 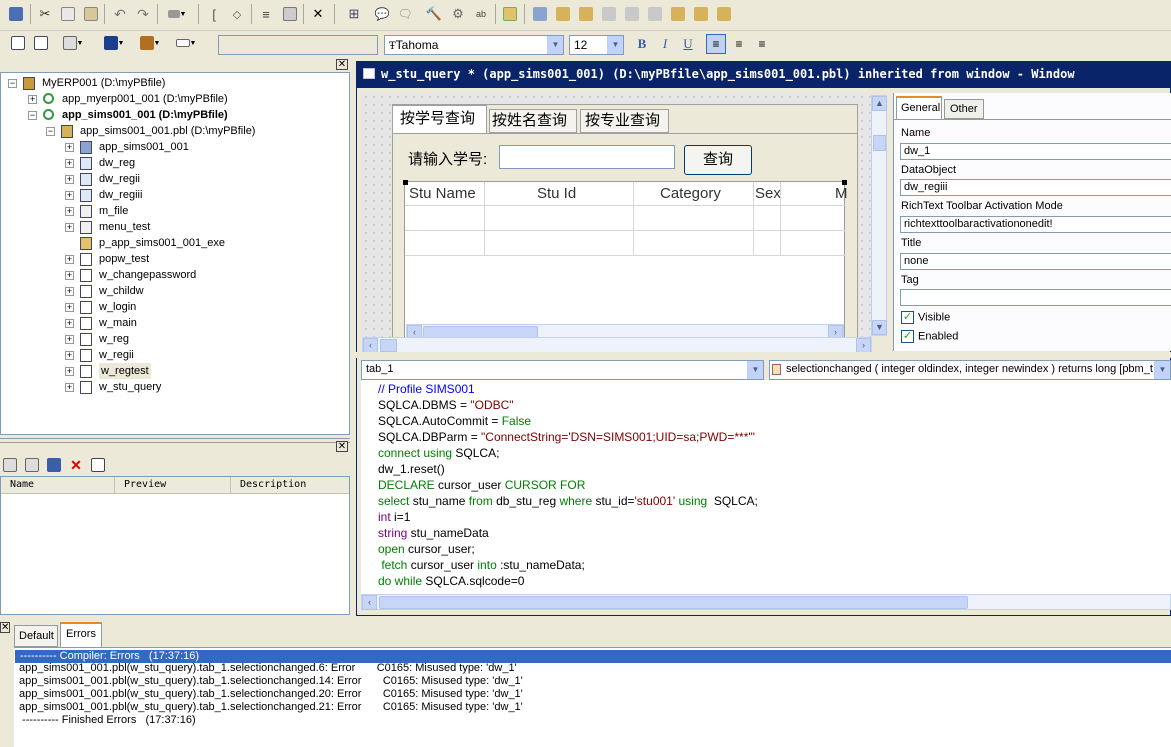 I want to click on code-line: SQLCA.DBMS = "ODBC", so click(x=446, y=405).